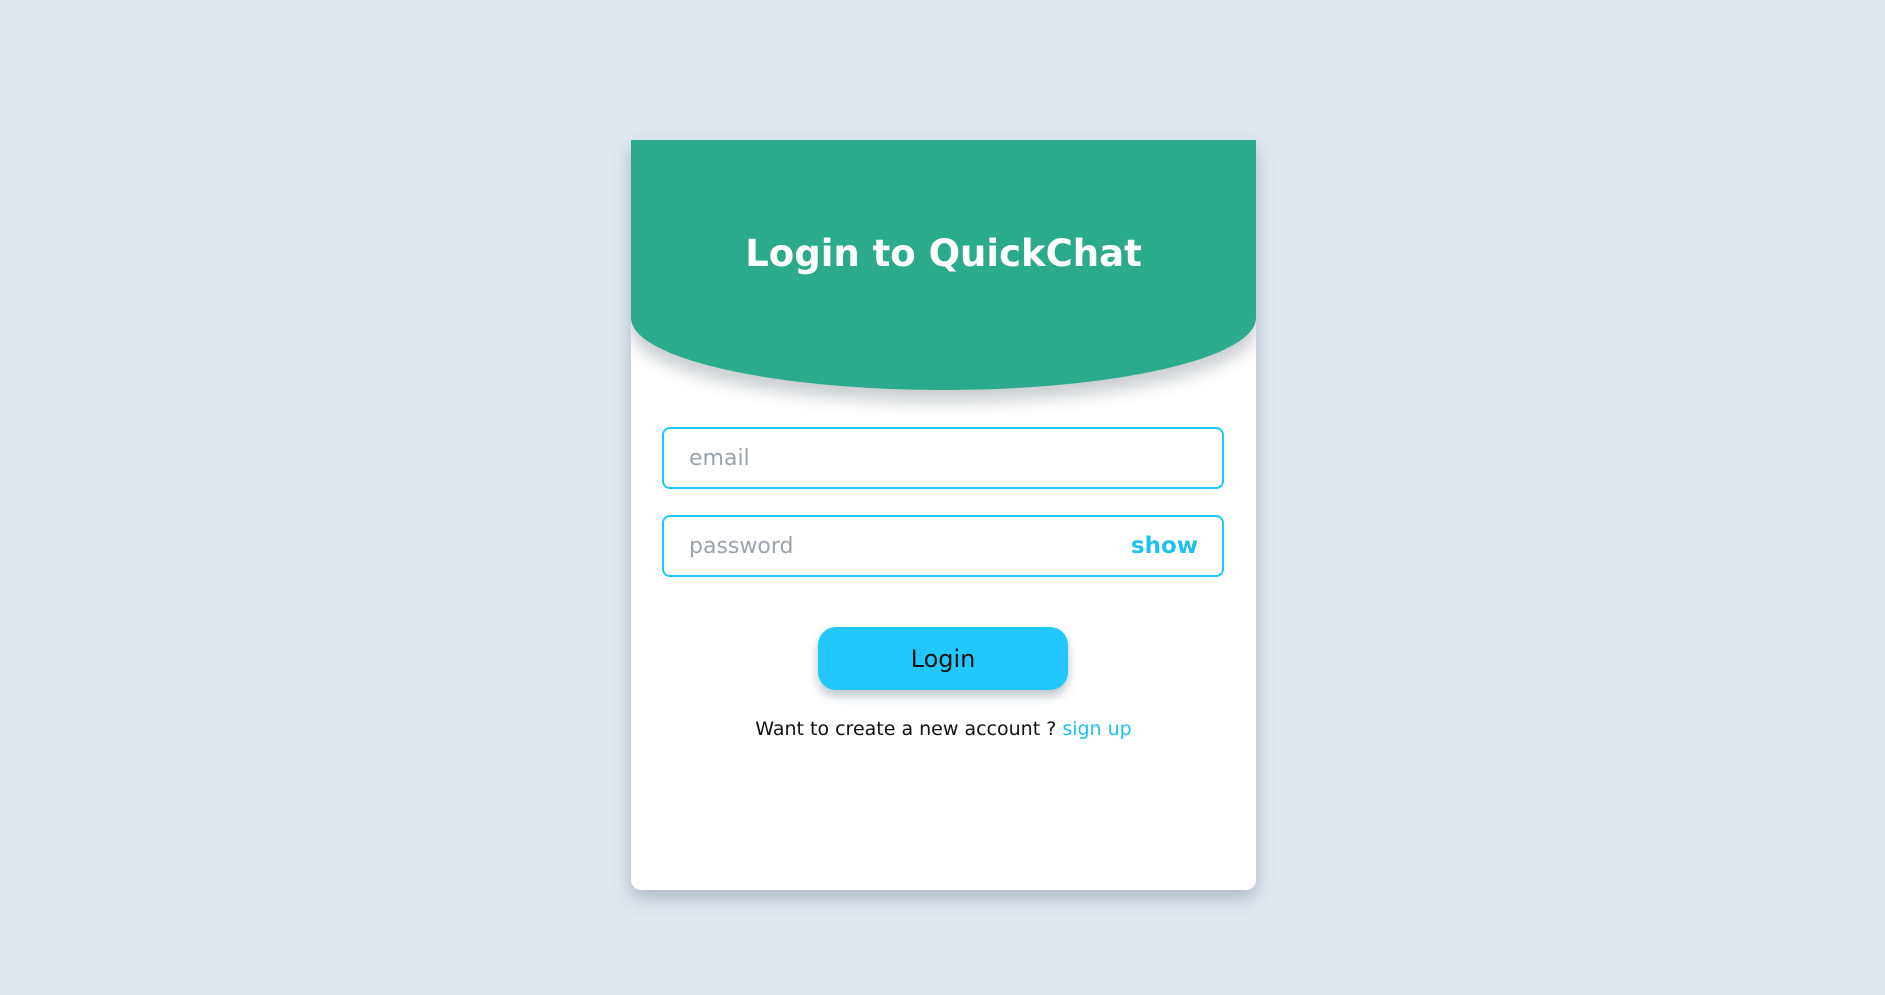  Describe the element at coordinates (943, 658) in the screenshot. I see `login-button: Login` at that location.